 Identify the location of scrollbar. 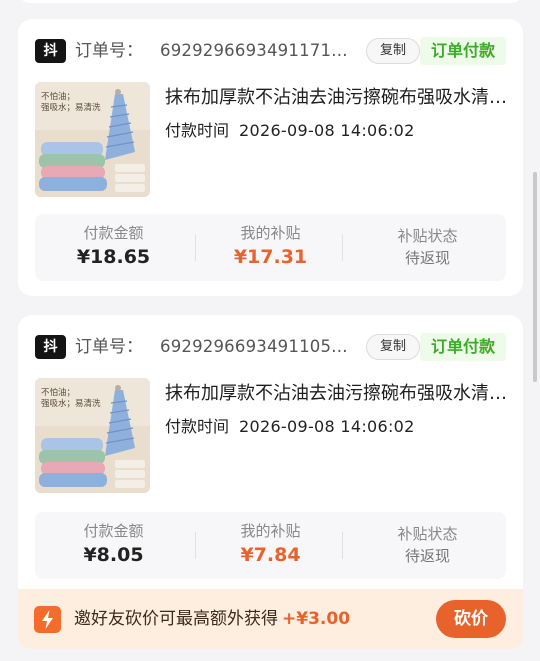
(535, 277).